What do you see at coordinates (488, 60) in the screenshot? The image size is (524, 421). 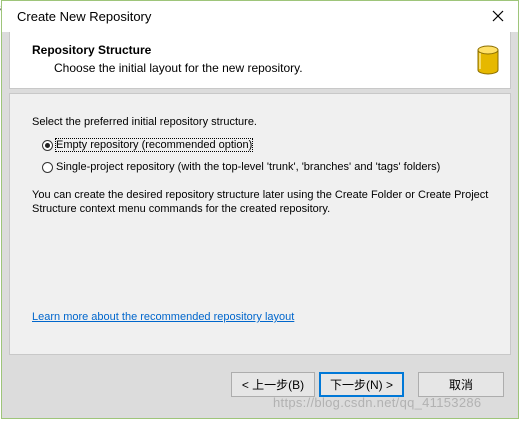 I see `database-cylinder-icon` at bounding box center [488, 60].